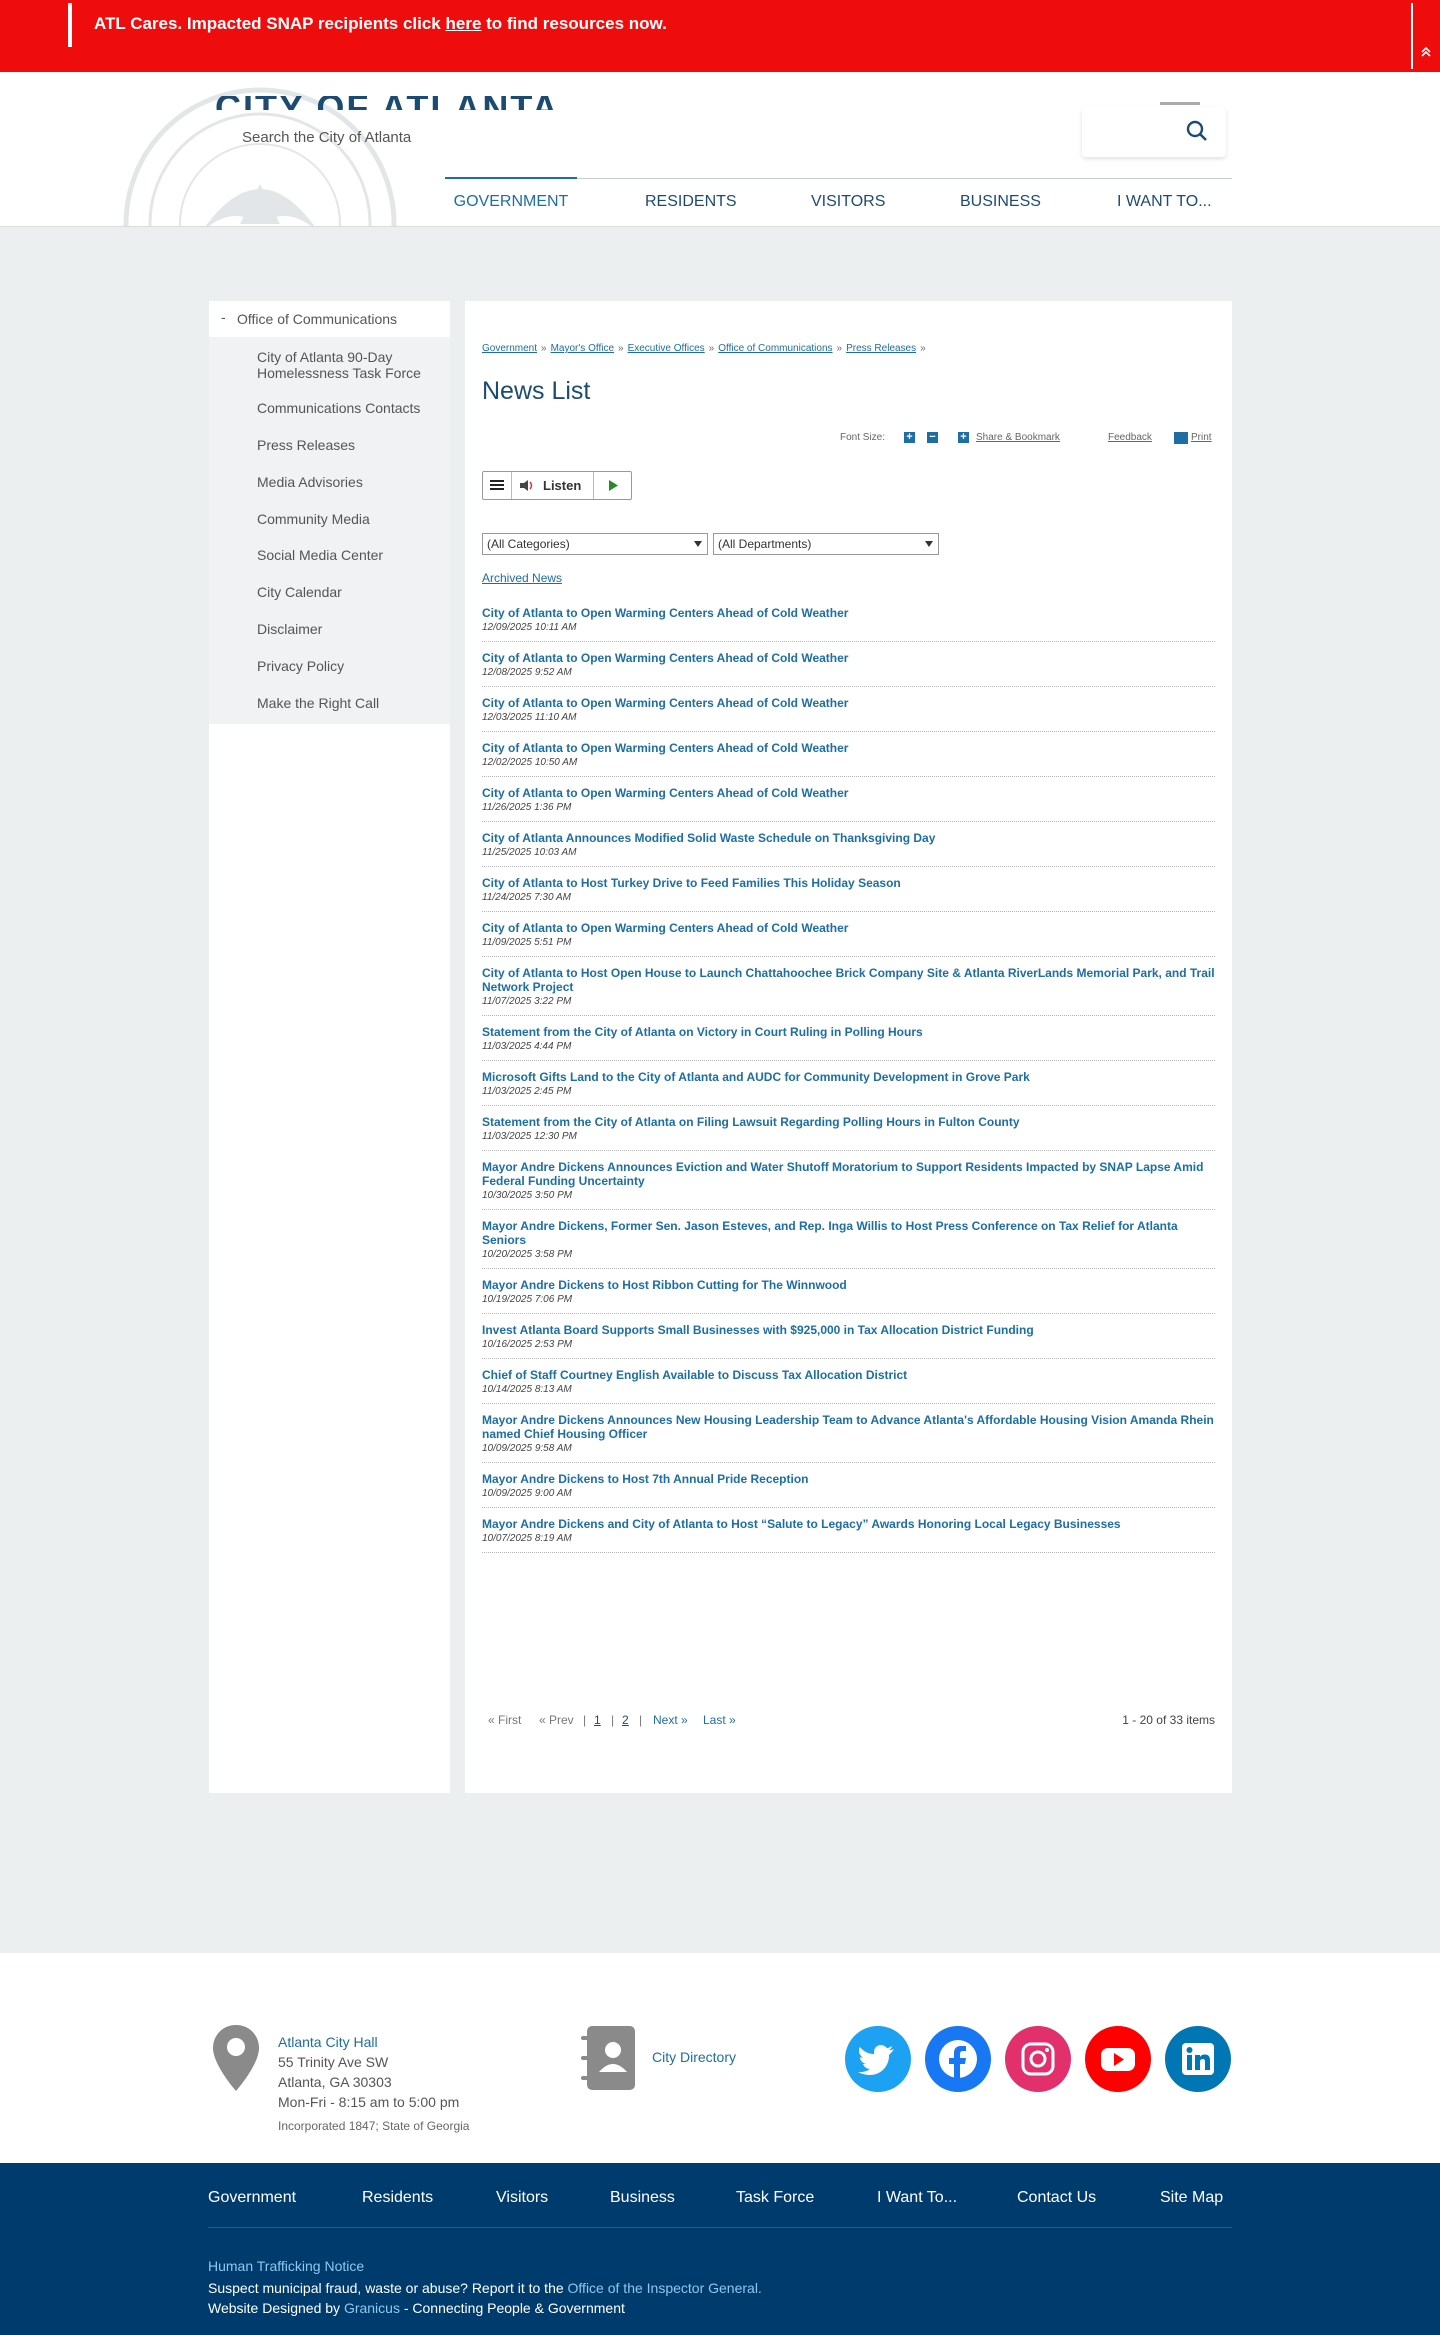 The image size is (1440, 2335). Describe the element at coordinates (347, 666) in the screenshot. I see `sidebar-item-privacy-policy: Privacy Policy` at that location.